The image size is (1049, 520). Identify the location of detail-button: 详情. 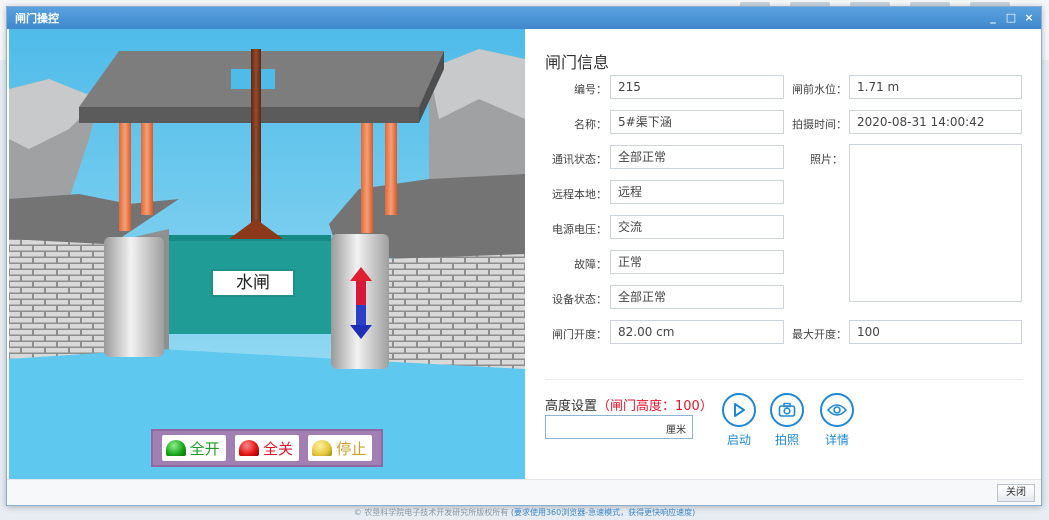
(837, 420).